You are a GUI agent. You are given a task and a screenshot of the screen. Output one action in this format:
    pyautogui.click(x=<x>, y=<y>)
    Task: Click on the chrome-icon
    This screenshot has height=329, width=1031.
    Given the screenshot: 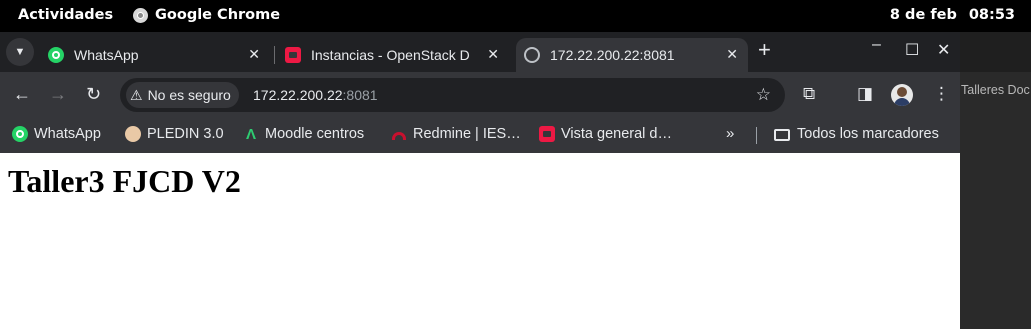 What is the action you would take?
    pyautogui.click(x=140, y=15)
    